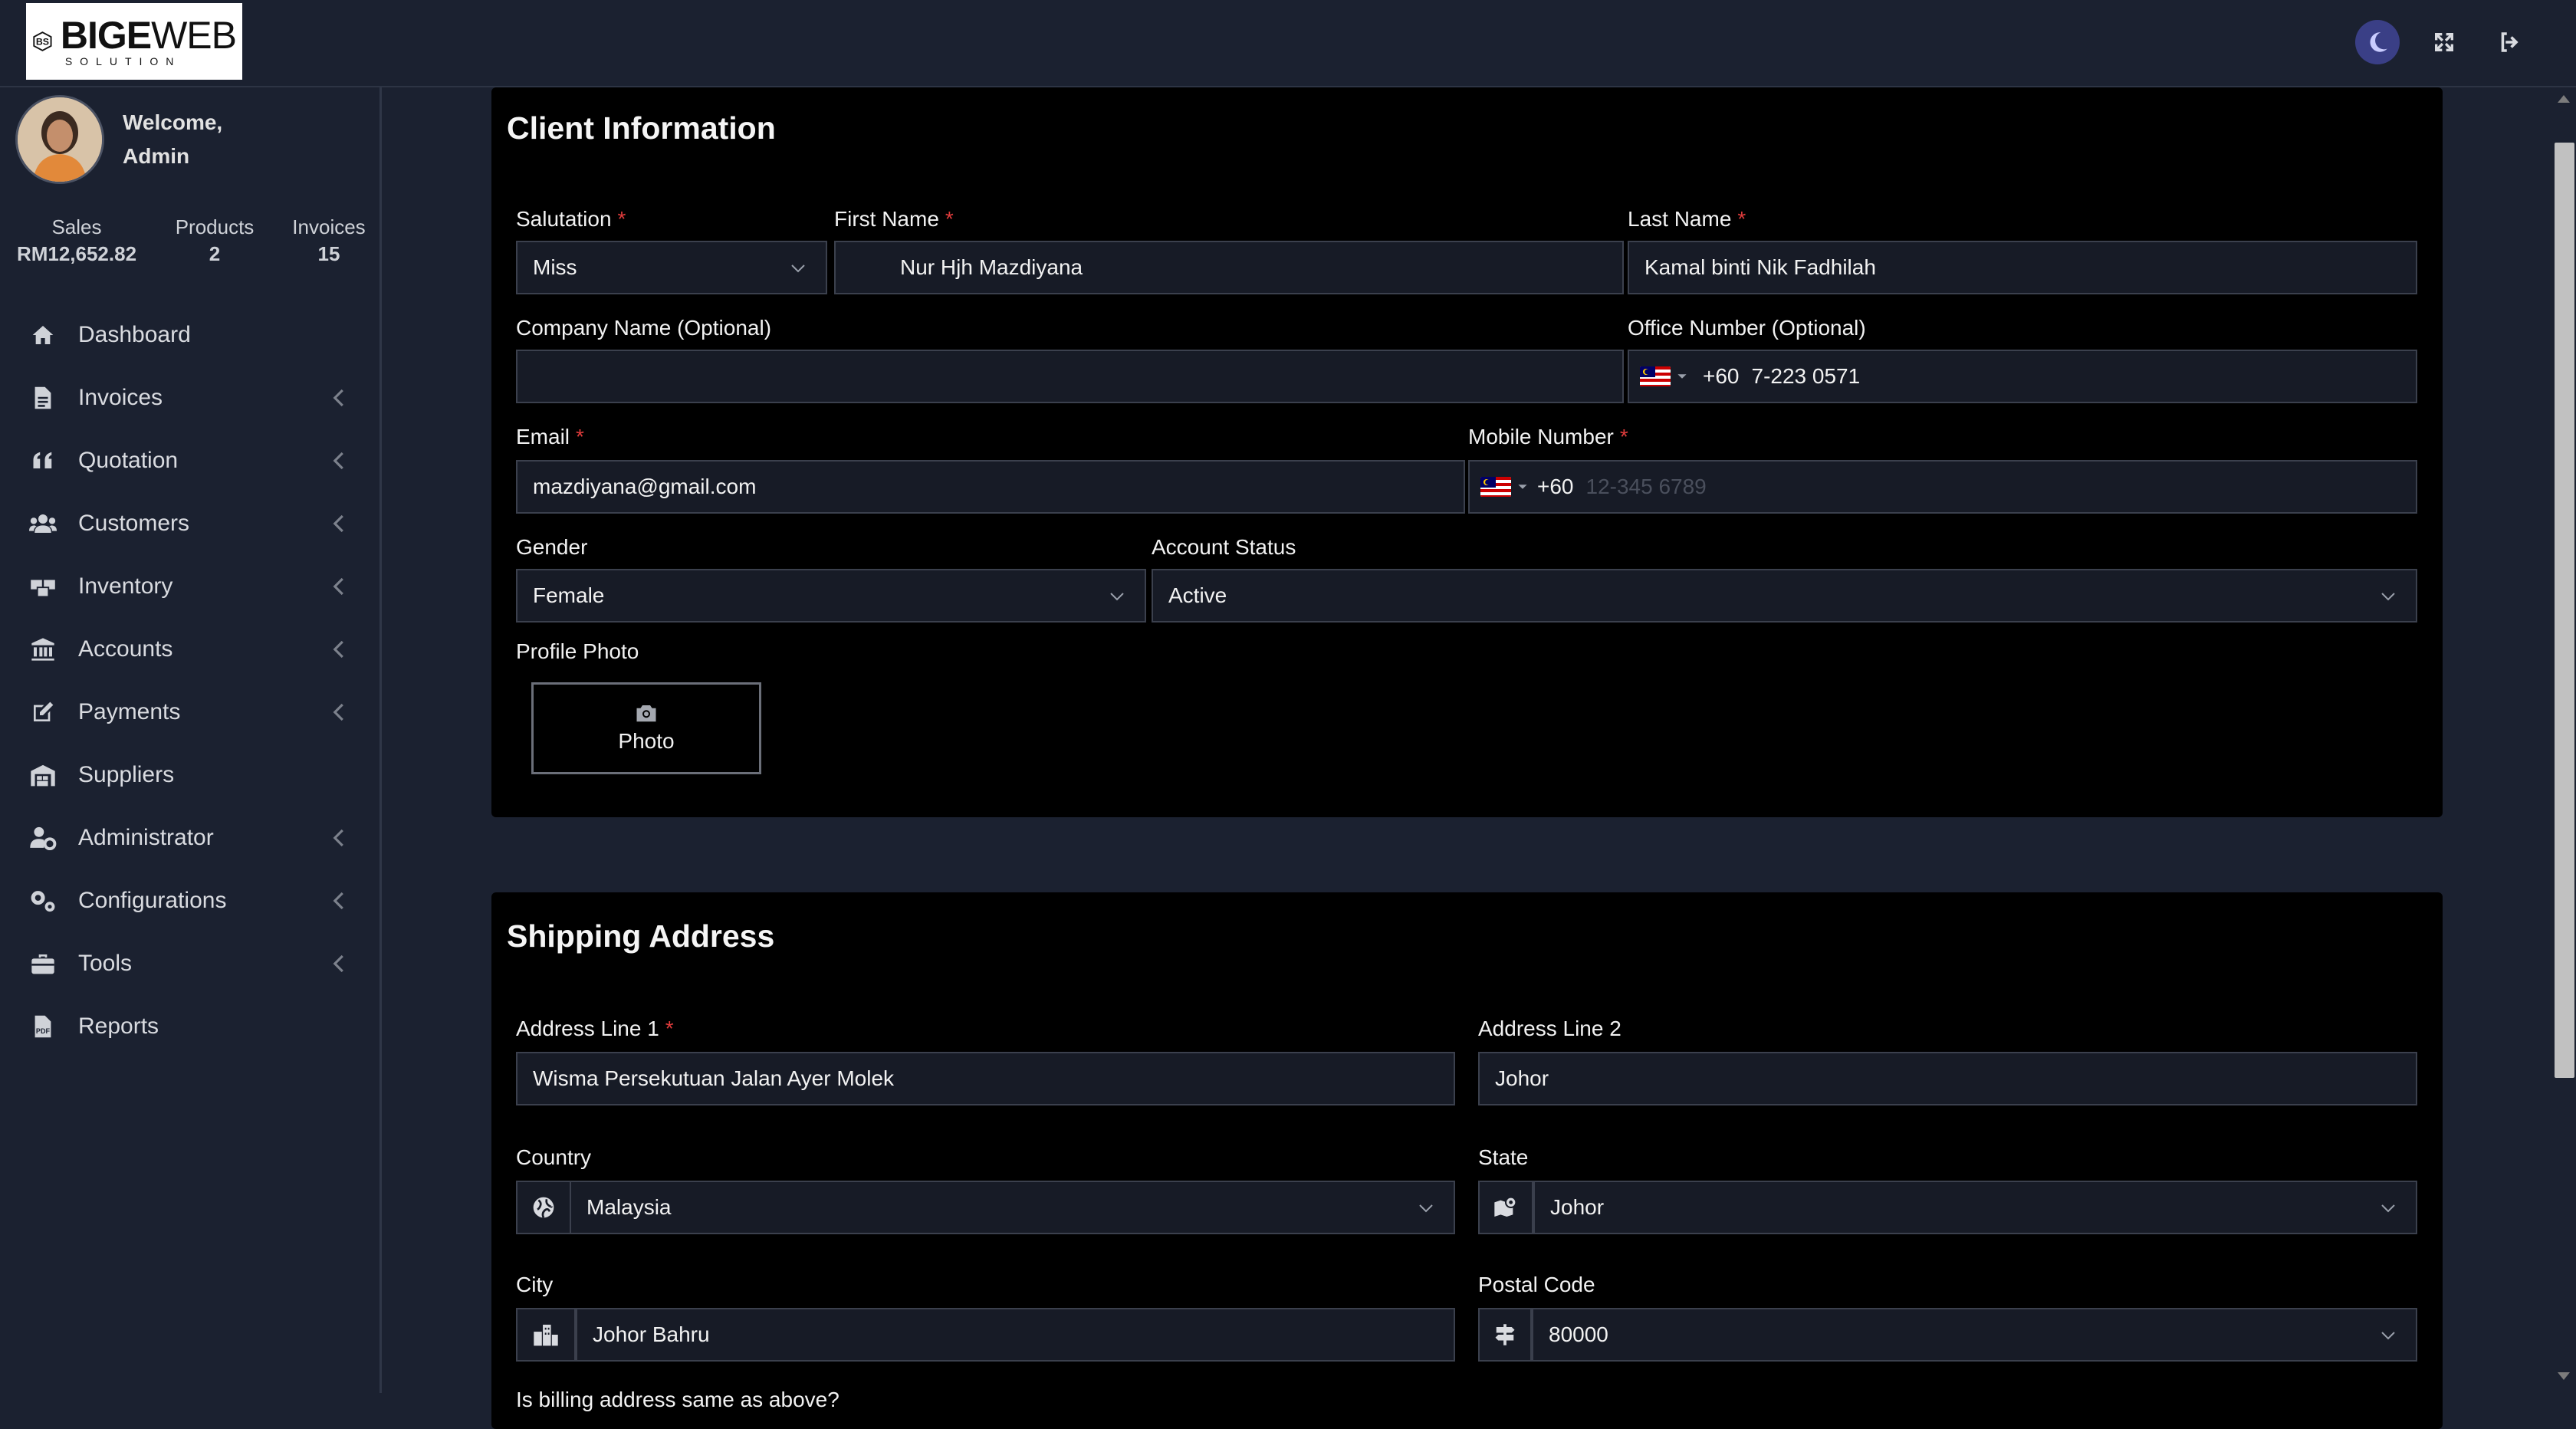 This screenshot has width=2576, height=1429. Describe the element at coordinates (831, 596) in the screenshot. I see `gender-select: Female` at that location.